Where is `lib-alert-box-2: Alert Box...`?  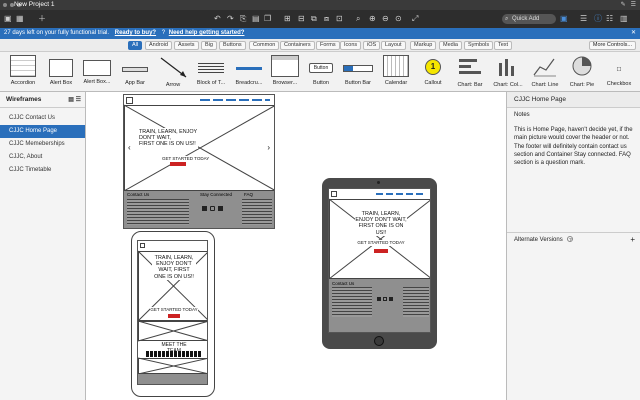
lib-alert-box-2: Alert Box... is located at coordinates (97, 73).